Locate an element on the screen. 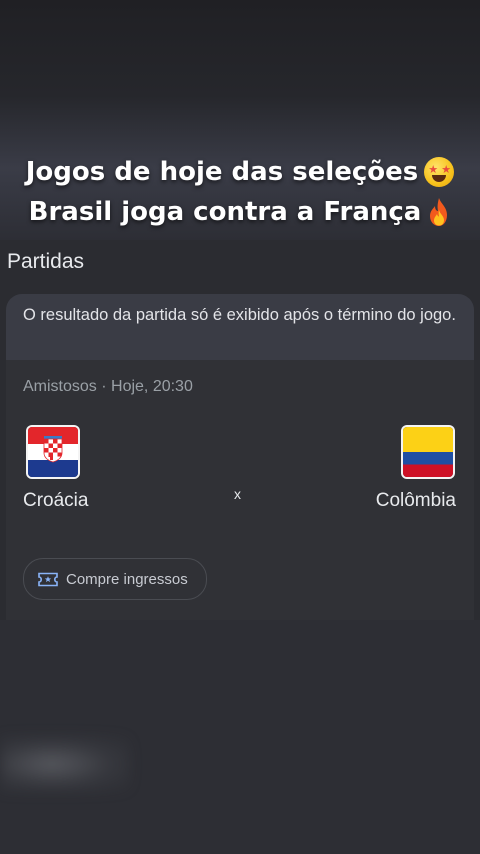 This screenshot has width=480, height=854. buy-tickets-label: Compre ingressos is located at coordinates (127, 579).